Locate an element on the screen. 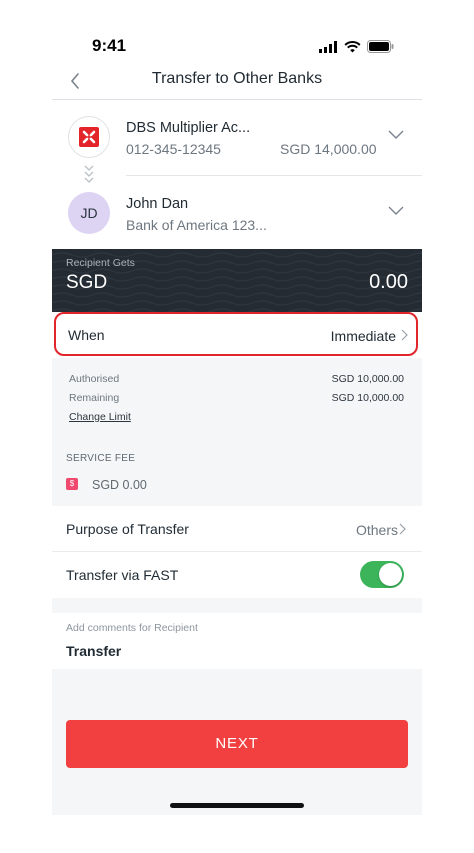  authorised-label: Authorised is located at coordinates (94, 379).